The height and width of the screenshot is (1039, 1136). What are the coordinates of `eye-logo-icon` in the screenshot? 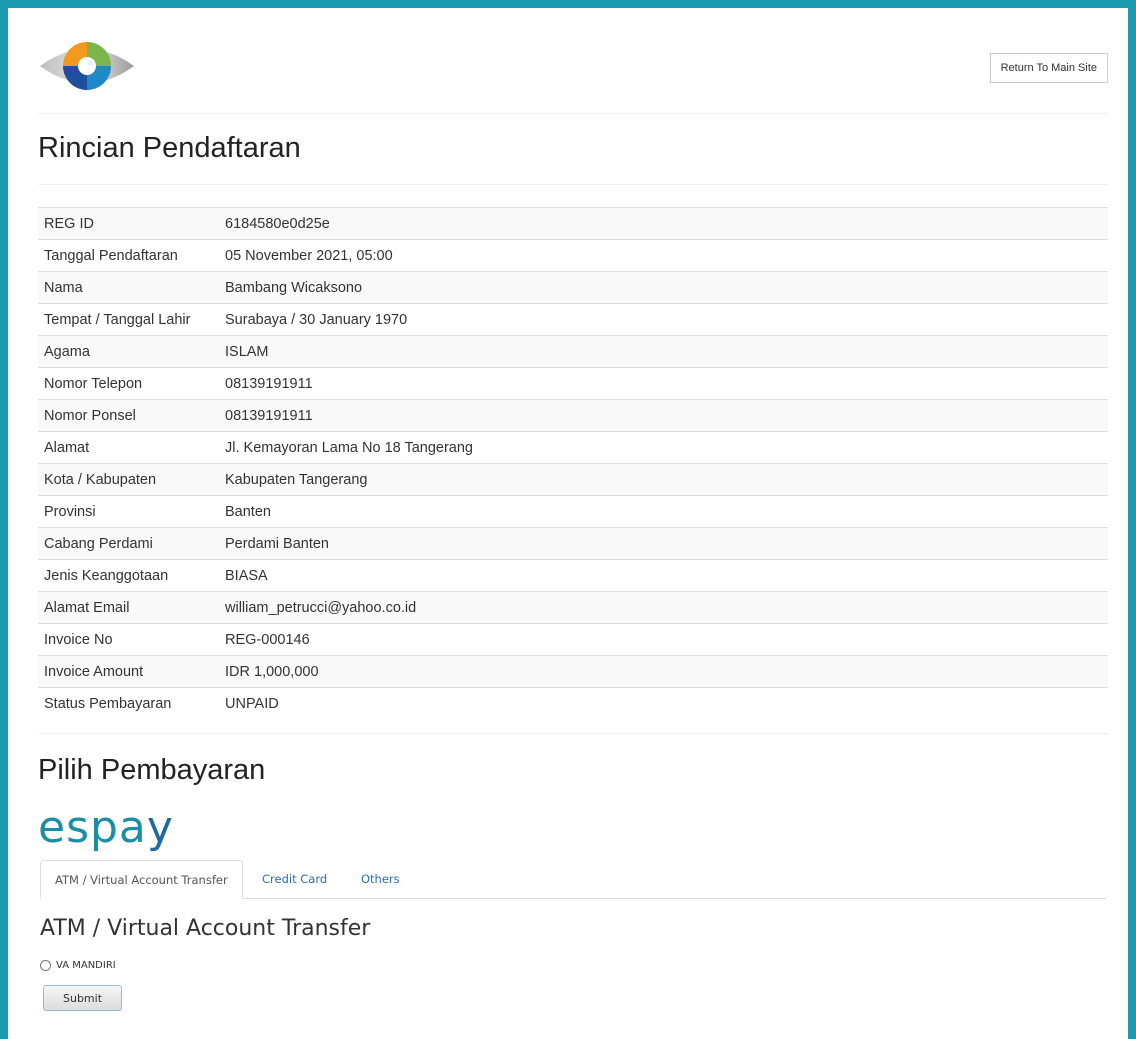 It's located at (87, 66).